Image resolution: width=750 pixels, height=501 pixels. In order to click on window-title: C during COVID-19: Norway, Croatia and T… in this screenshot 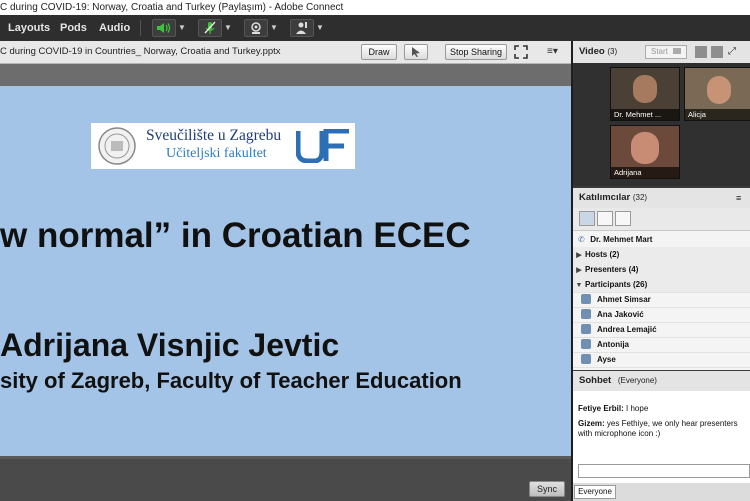, I will do `click(172, 7)`.